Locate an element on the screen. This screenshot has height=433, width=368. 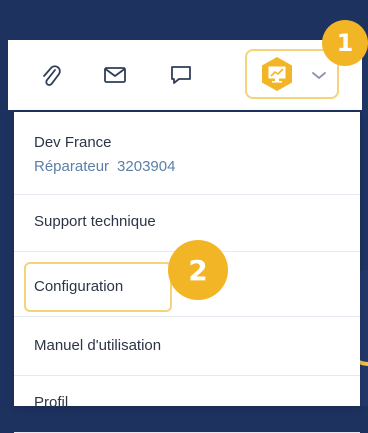
menu-item-label: Profil is located at coordinates (51, 402).